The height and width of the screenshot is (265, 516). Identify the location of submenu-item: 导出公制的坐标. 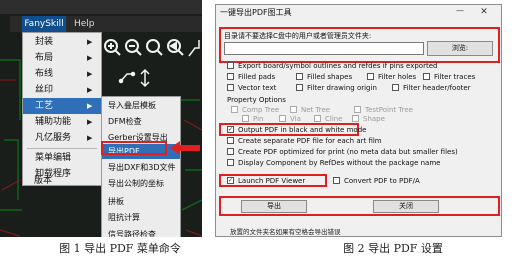
(141, 183).